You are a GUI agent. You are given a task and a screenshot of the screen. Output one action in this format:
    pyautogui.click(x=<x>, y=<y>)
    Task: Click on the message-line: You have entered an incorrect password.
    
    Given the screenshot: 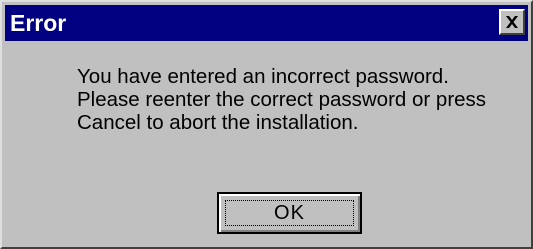 What is the action you would take?
    pyautogui.click(x=263, y=76)
    